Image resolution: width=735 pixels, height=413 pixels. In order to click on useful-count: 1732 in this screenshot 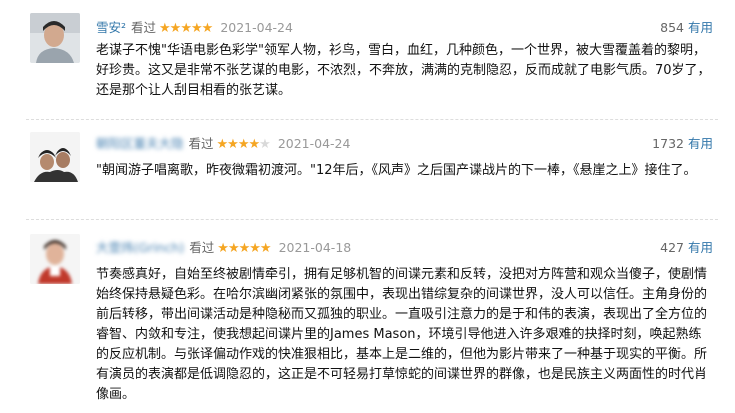, I will do `click(668, 143)`.